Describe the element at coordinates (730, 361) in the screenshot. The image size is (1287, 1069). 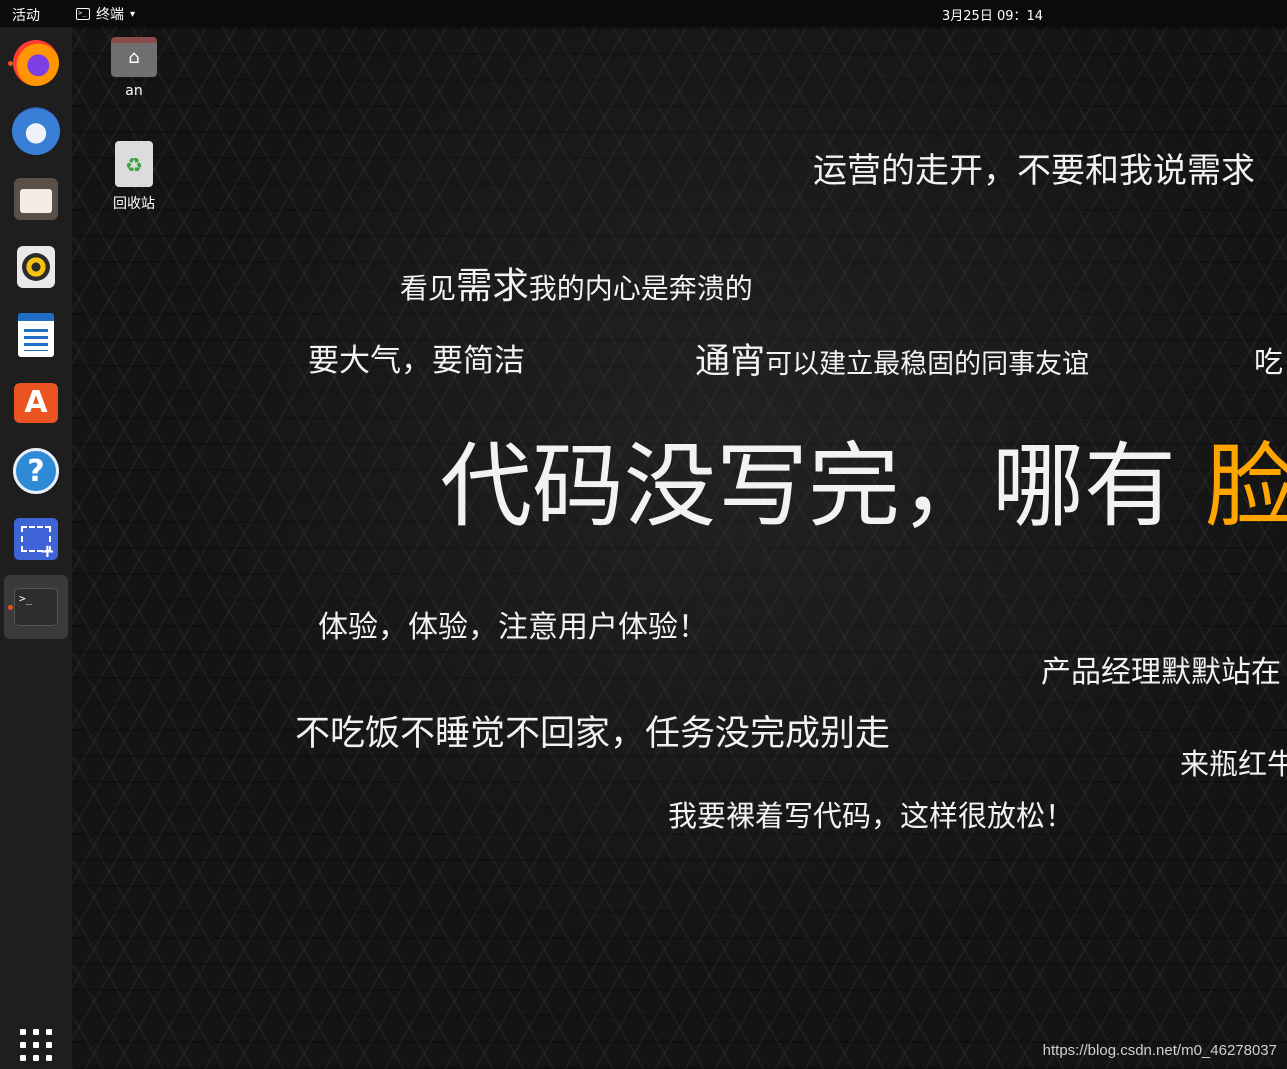
I see `phrase-4-big: 通宵` at that location.